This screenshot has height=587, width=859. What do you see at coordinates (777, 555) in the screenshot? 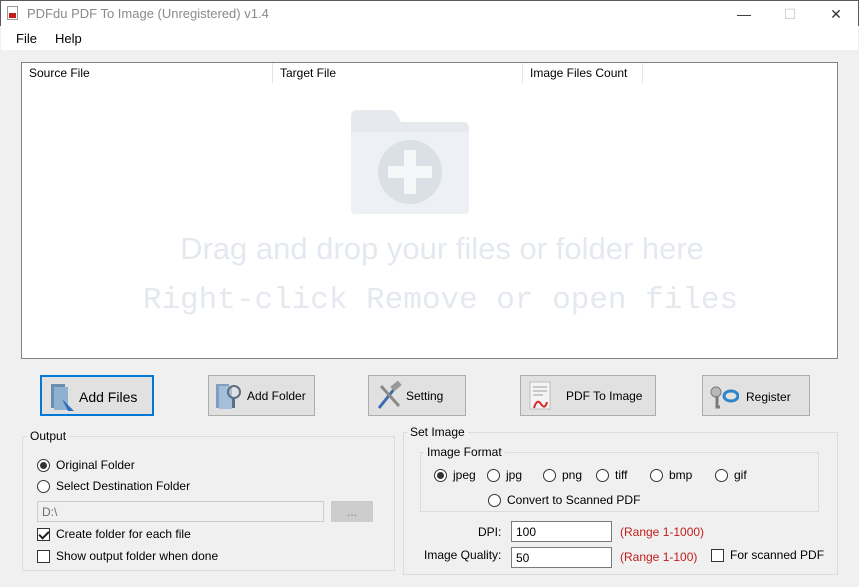
I see `for-scanned-pdf-label: For scanned PDF` at bounding box center [777, 555].